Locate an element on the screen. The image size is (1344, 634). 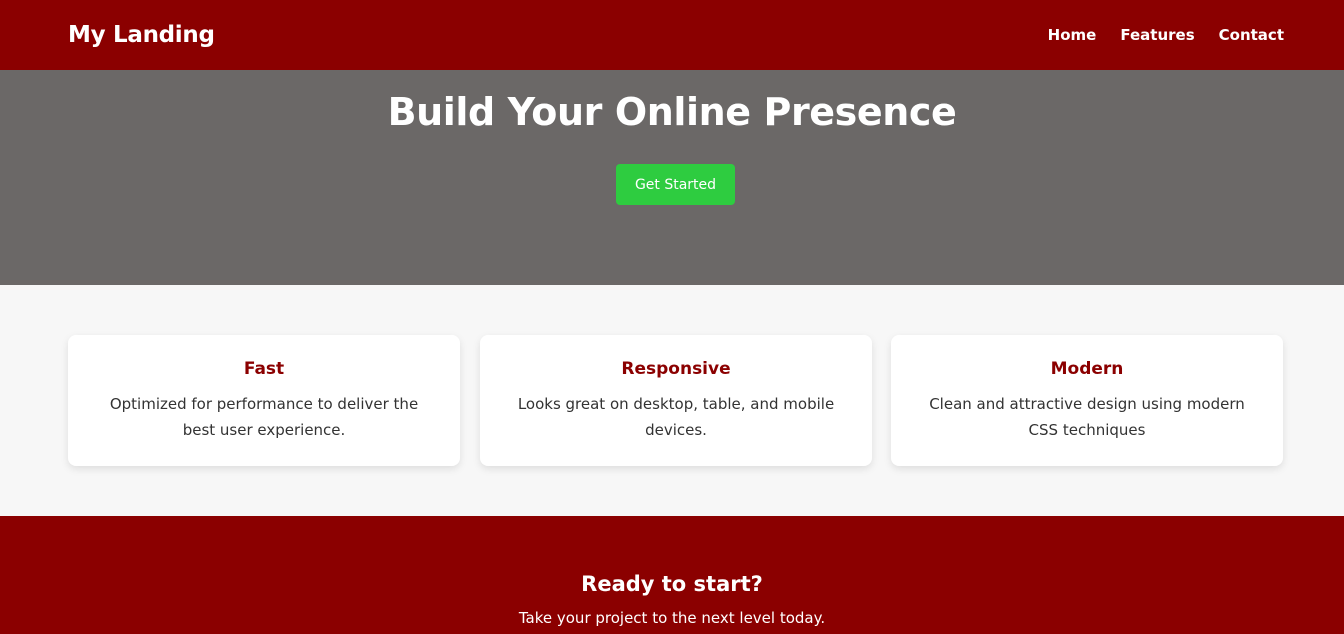
feature-title: Fast is located at coordinates (264, 369).